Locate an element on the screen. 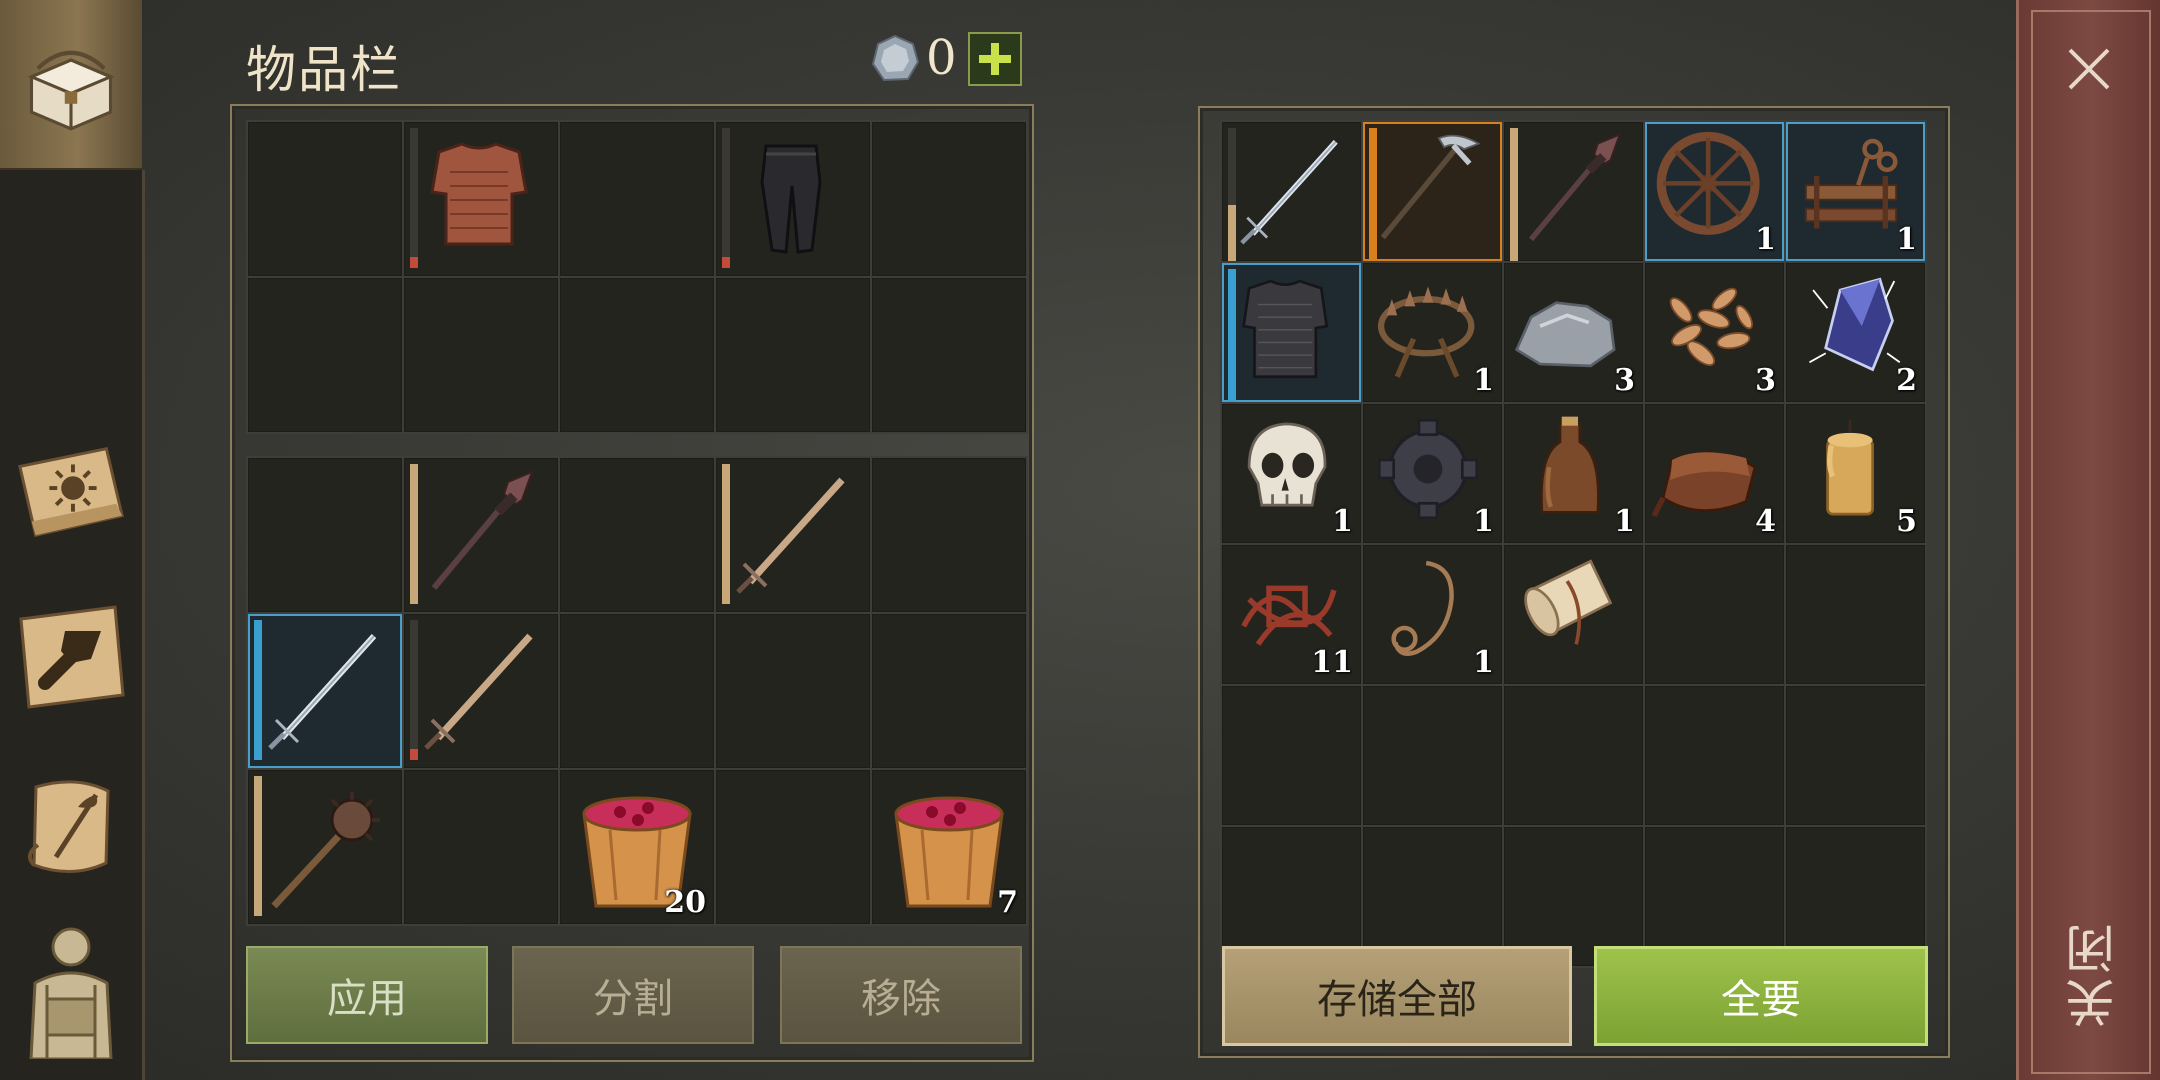  mace-icon is located at coordinates (325, 850).